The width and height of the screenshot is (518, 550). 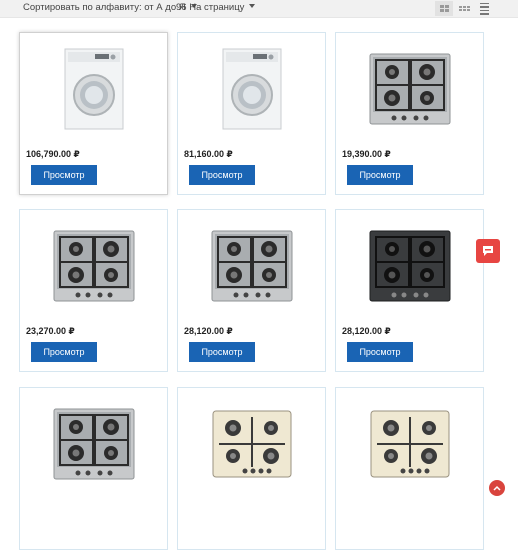 I want to click on sort-label: Сортировать по алфавиту: от А до Я, so click(x=104, y=7).